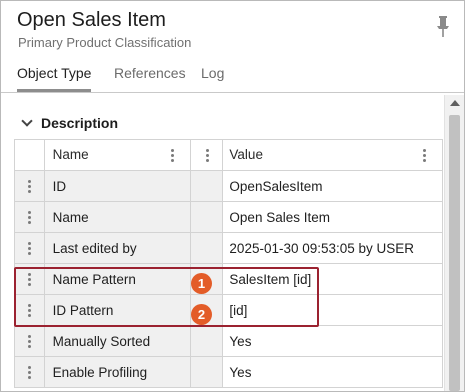 The width and height of the screenshot is (465, 392). I want to click on scroll-thumb, so click(454, 253).